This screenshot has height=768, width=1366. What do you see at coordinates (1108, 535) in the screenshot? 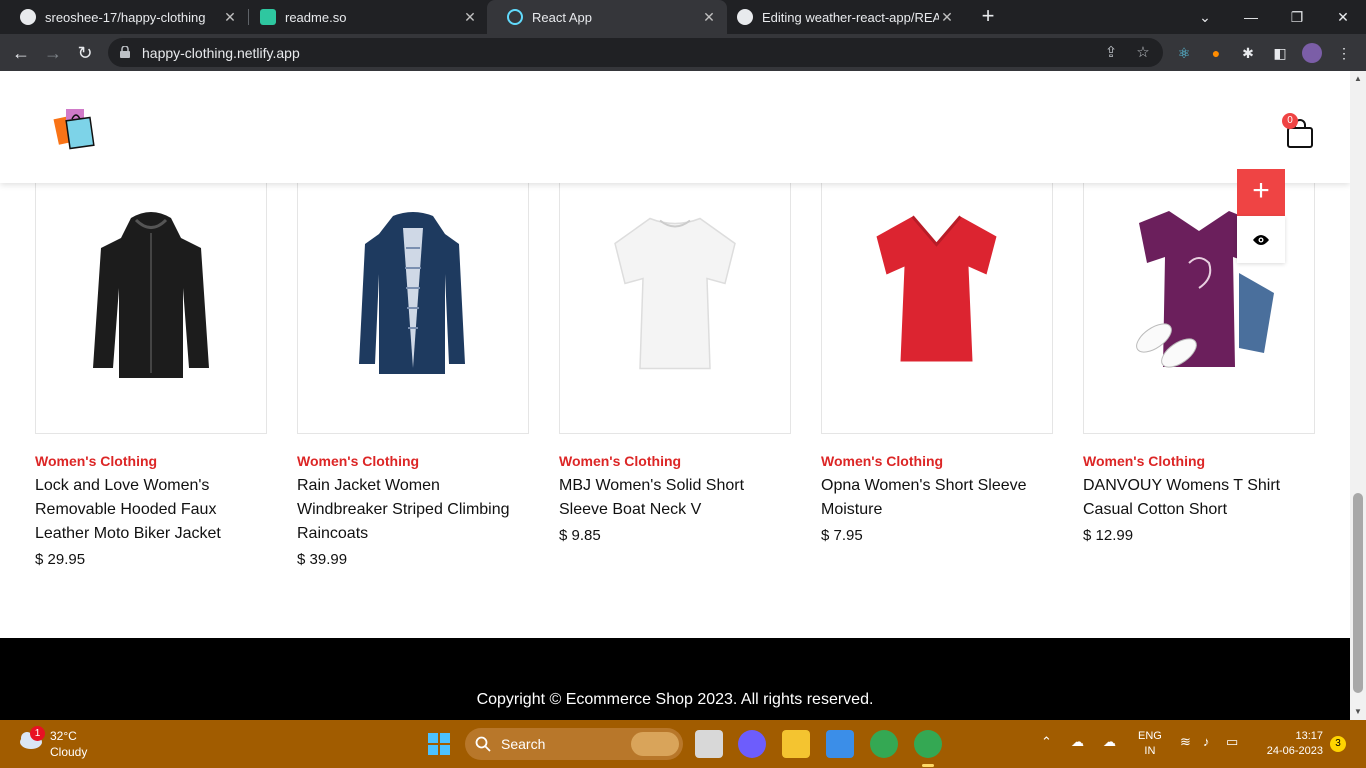
I see `product-price: $ 12.99` at bounding box center [1108, 535].